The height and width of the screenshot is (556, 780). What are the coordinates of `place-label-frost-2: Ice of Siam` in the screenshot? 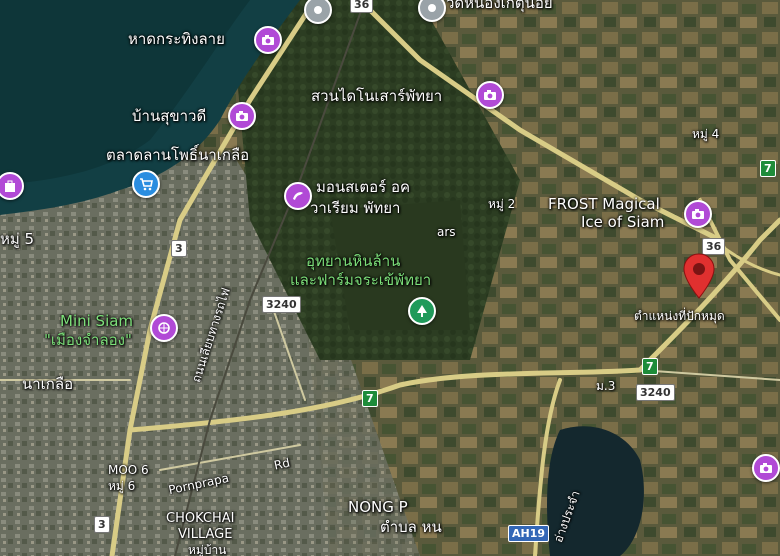 It's located at (623, 222).